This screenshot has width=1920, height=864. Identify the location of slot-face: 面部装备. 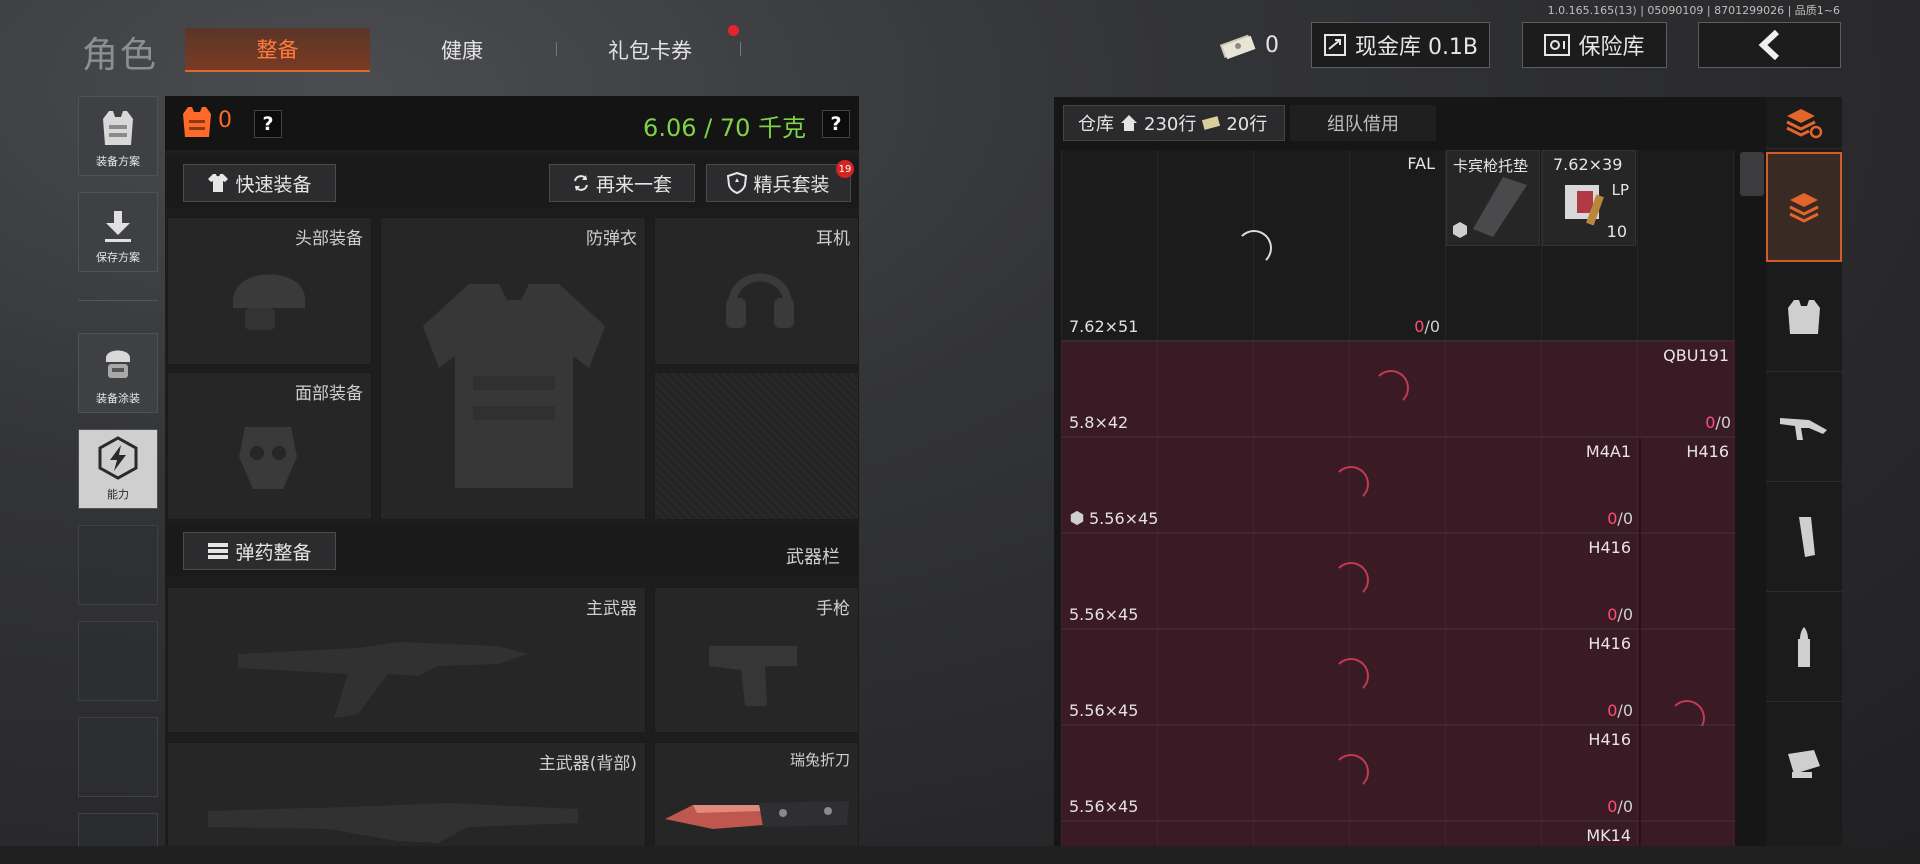
(269, 446).